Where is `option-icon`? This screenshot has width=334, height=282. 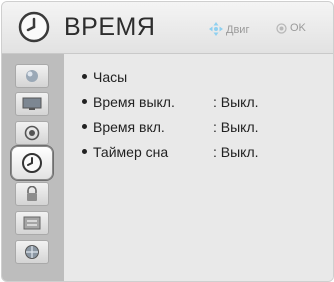
option-icon is located at coordinates (32, 223).